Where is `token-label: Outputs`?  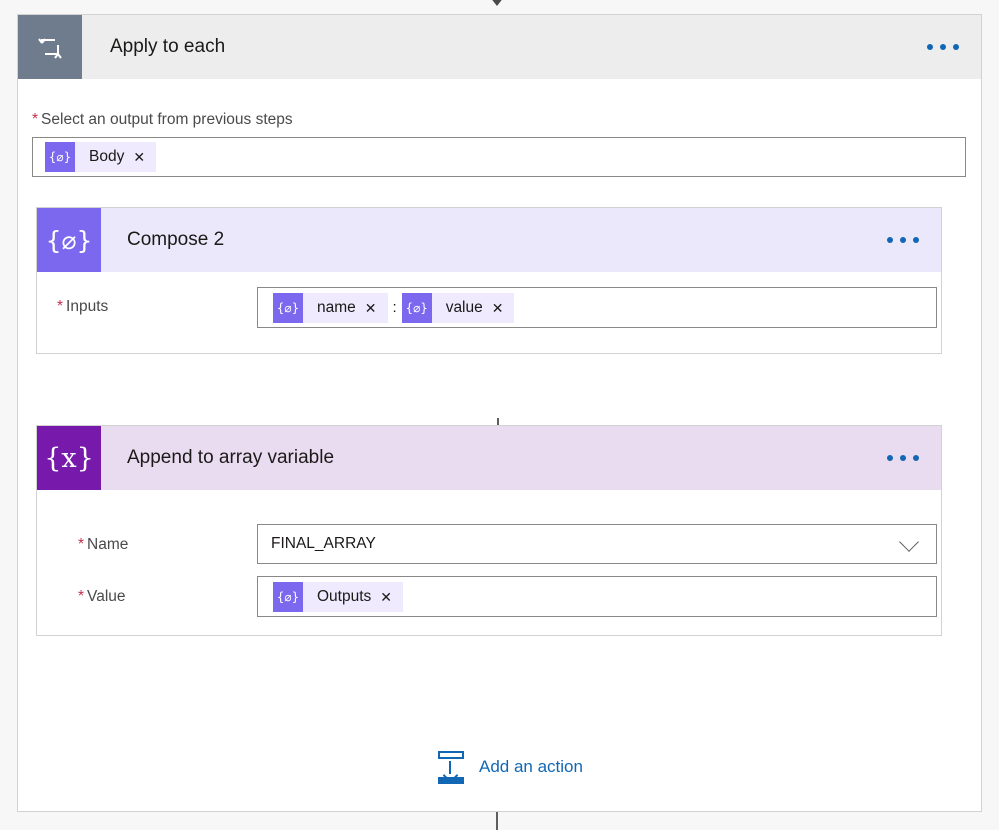
token-label: Outputs is located at coordinates (344, 596).